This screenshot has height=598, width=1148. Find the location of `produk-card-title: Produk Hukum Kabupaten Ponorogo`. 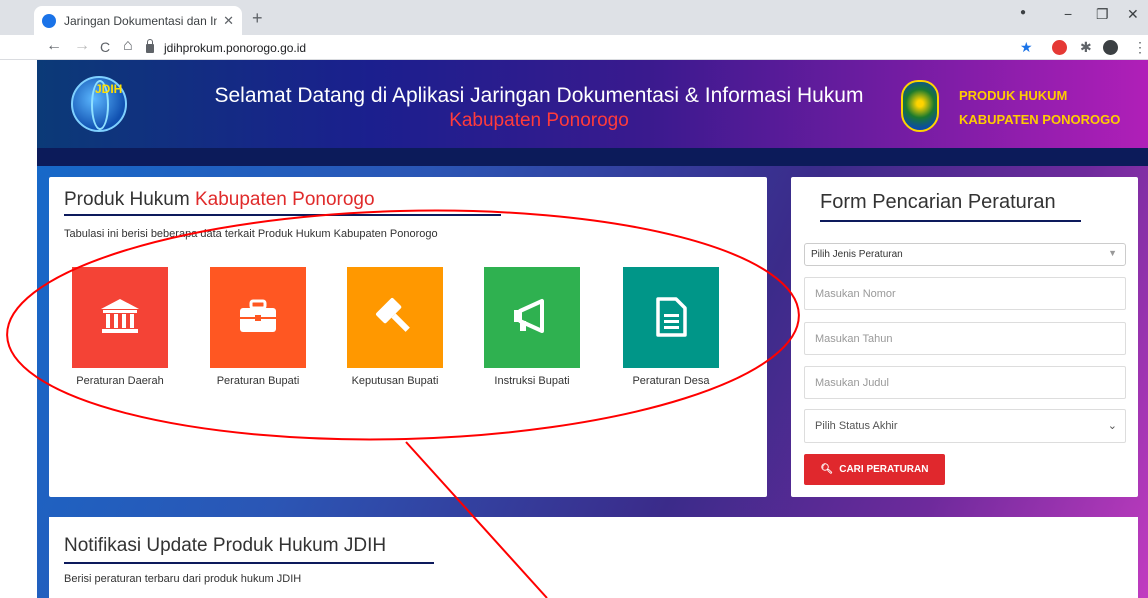

produk-card-title: Produk Hukum Kabupaten Ponorogo is located at coordinates (219, 200).